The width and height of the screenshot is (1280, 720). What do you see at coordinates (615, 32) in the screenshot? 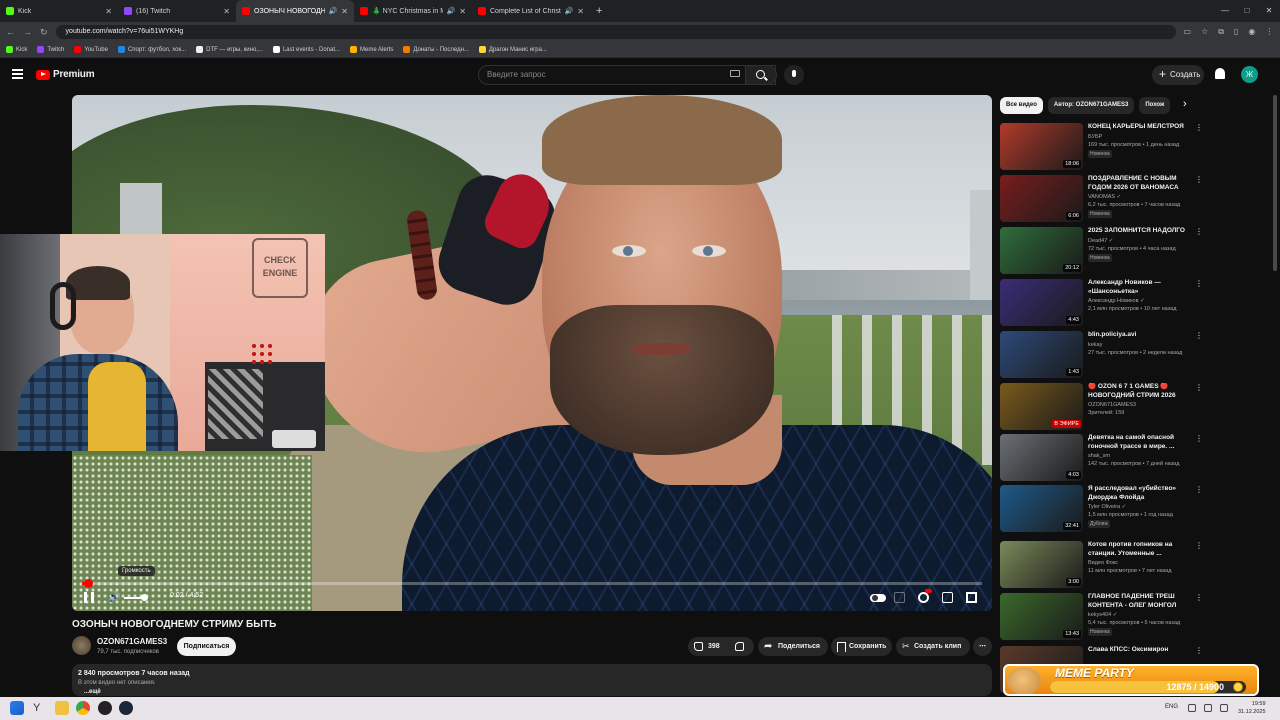
I see `url-input: youtube.com/watch?v=76ui51WYKHg` at bounding box center [615, 32].